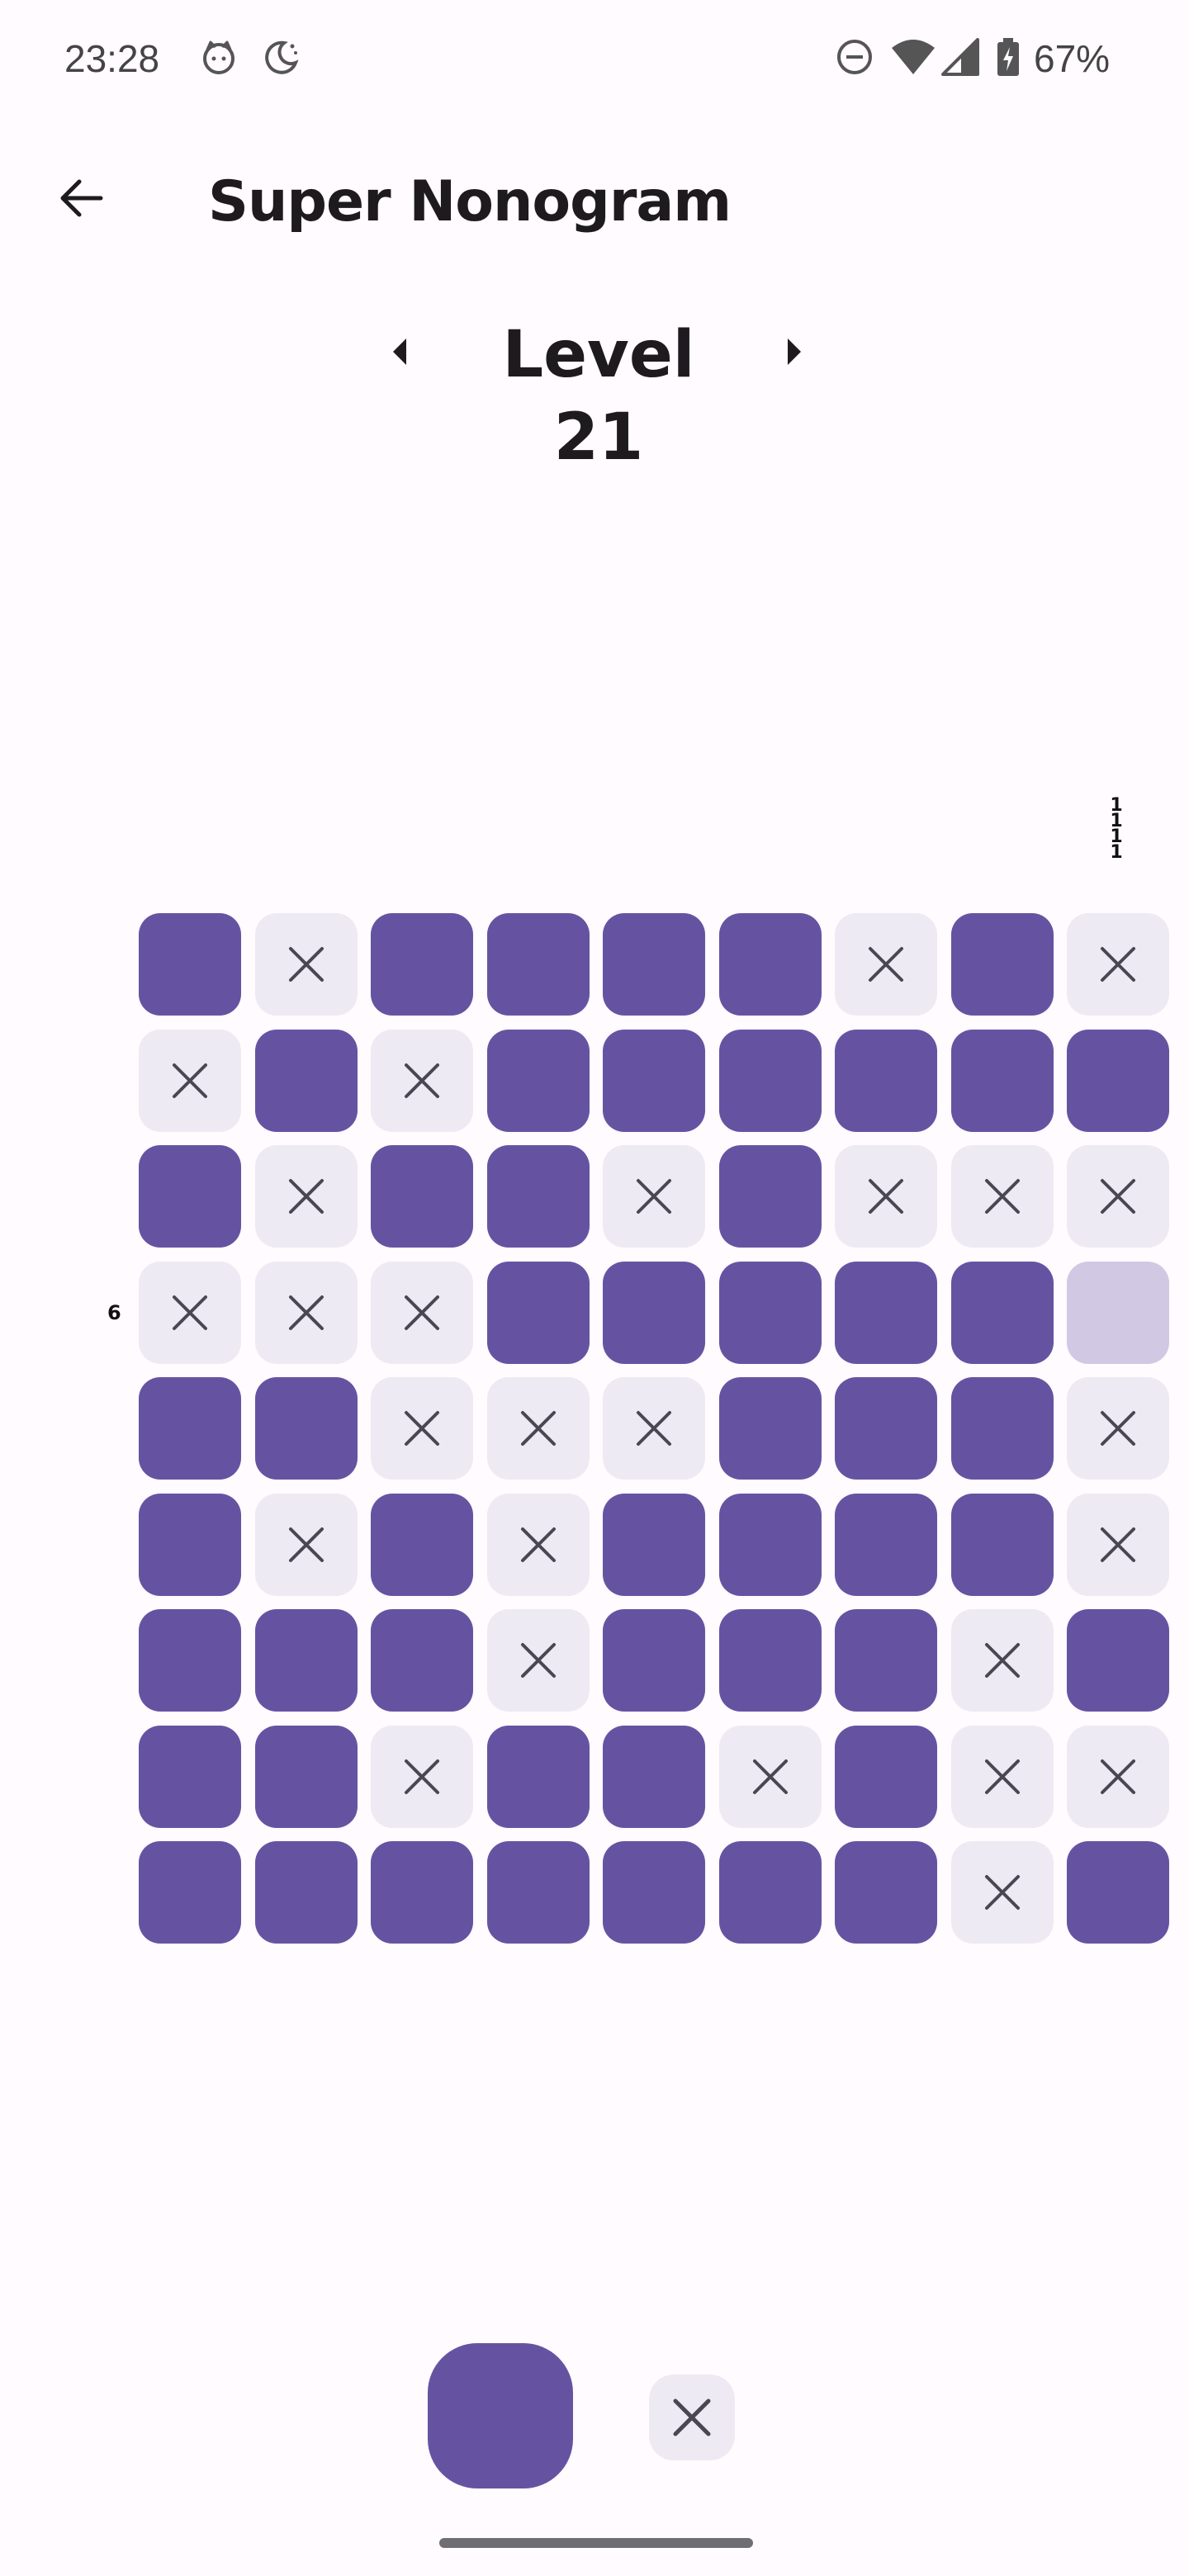  Describe the element at coordinates (692, 2417) in the screenshot. I see `cross-tool-button` at that location.